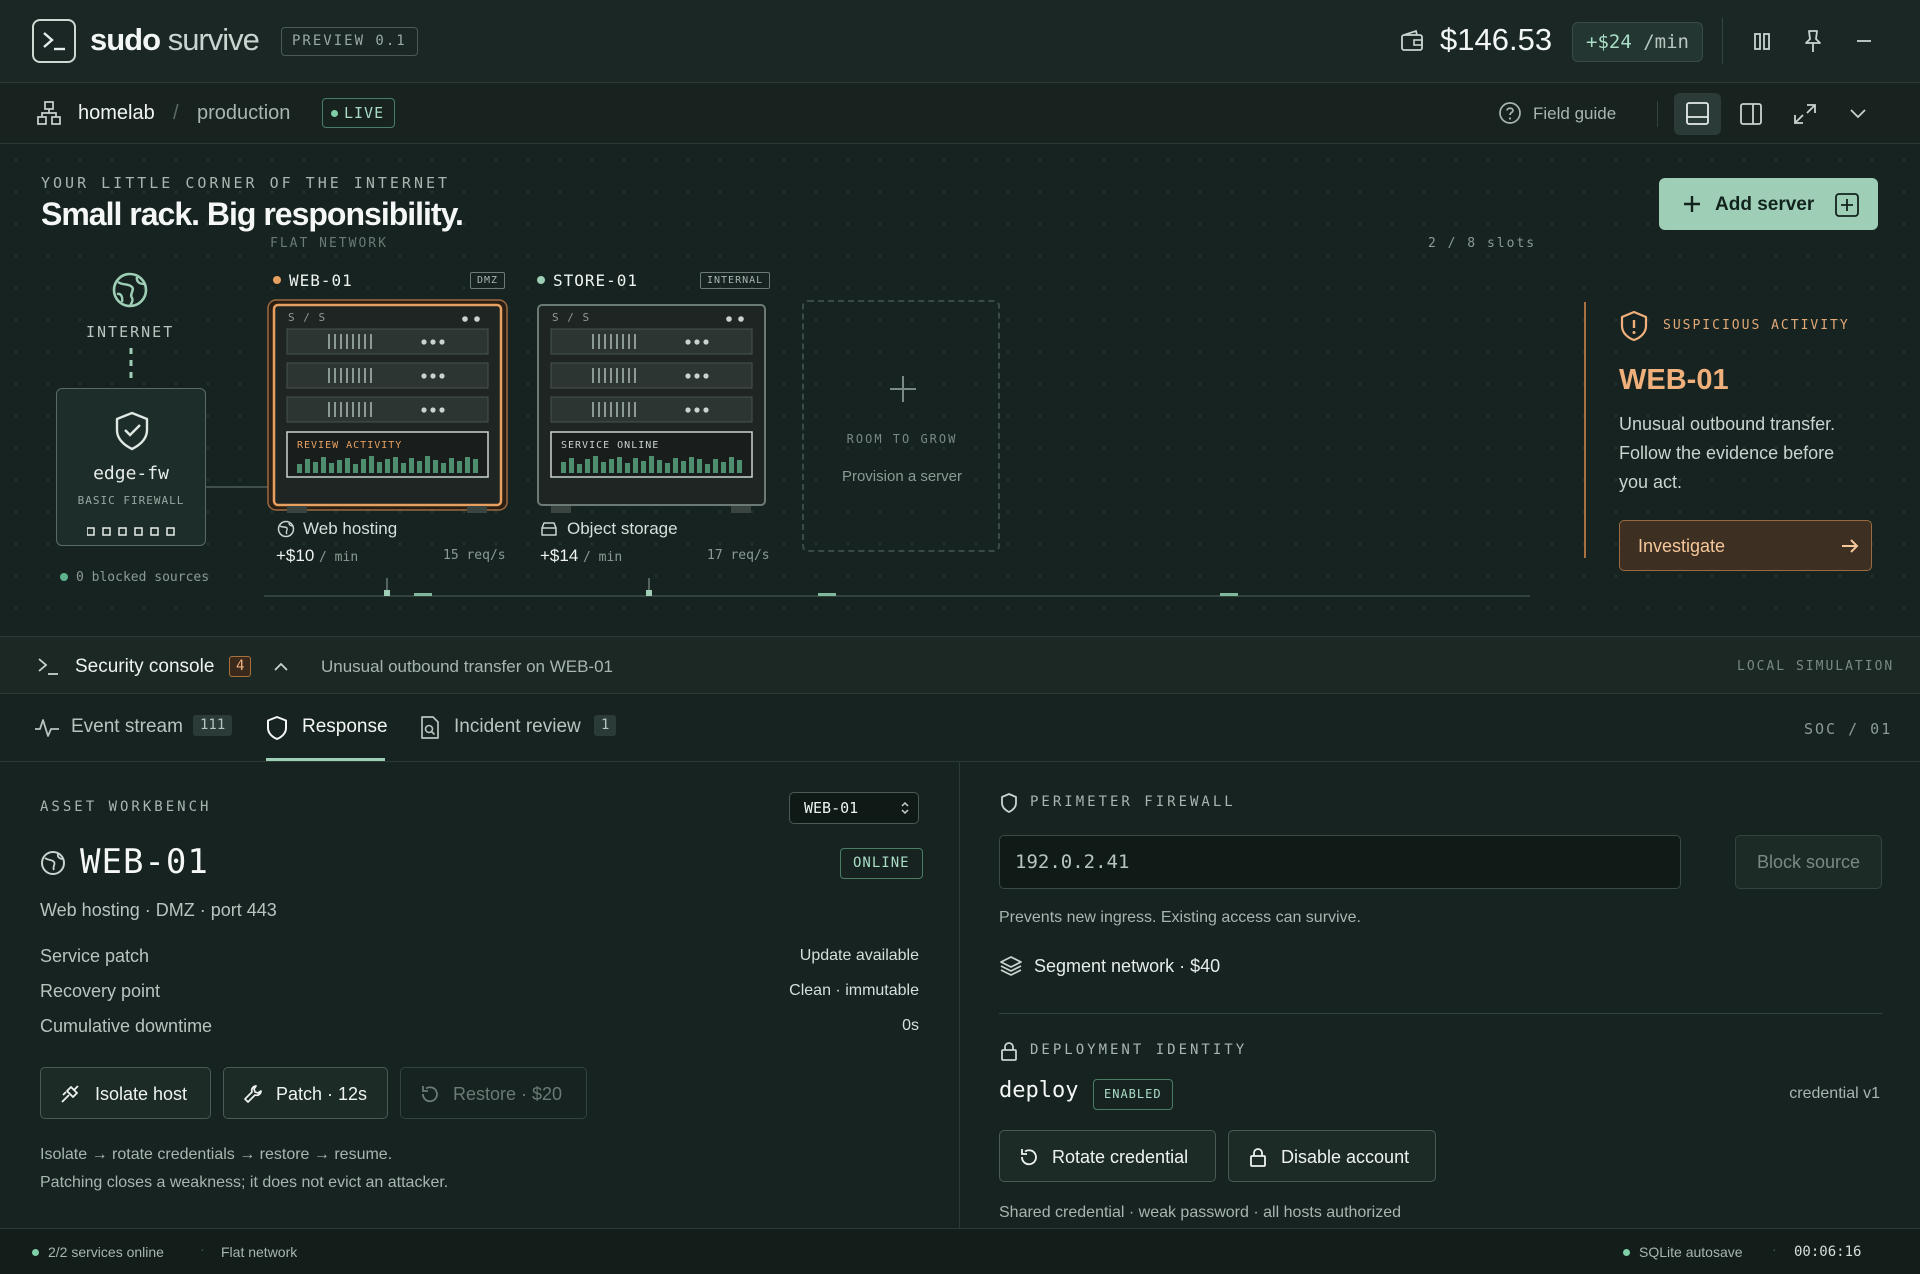  I want to click on tab-event-stream: Event stream, so click(127, 727).